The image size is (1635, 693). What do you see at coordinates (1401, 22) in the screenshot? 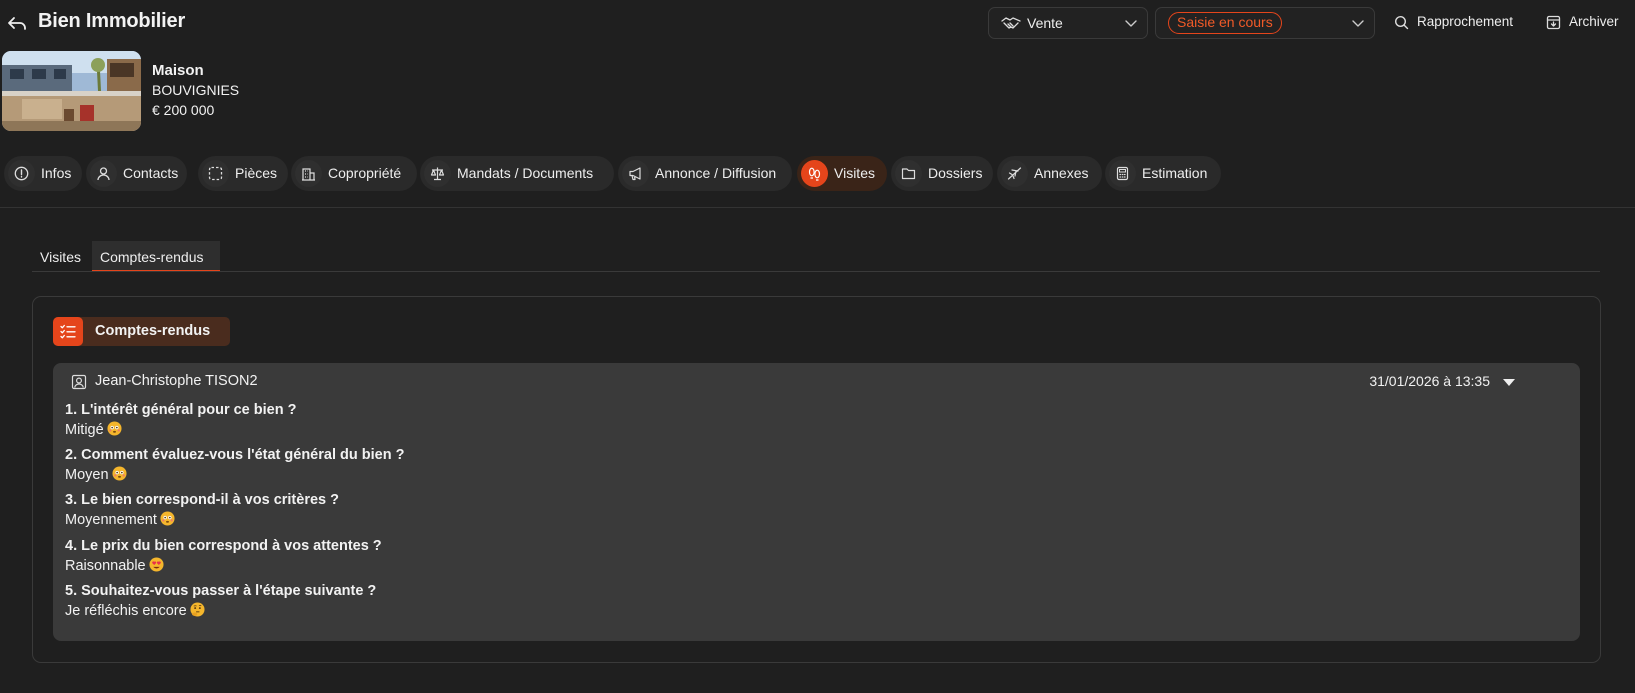
I see `search-icon` at bounding box center [1401, 22].